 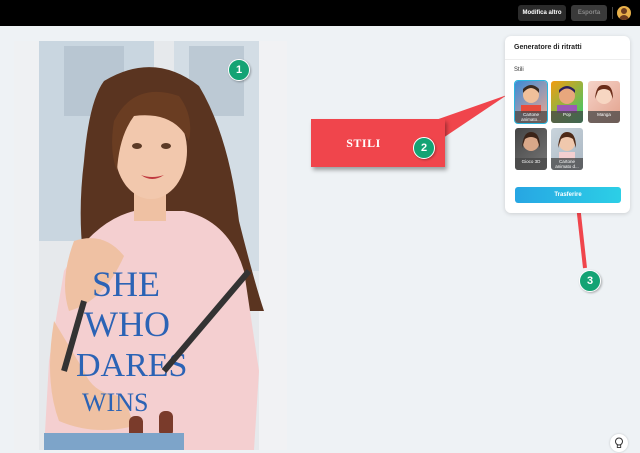 I want to click on style-3d-game-thumbnail, so click(x=531, y=141).